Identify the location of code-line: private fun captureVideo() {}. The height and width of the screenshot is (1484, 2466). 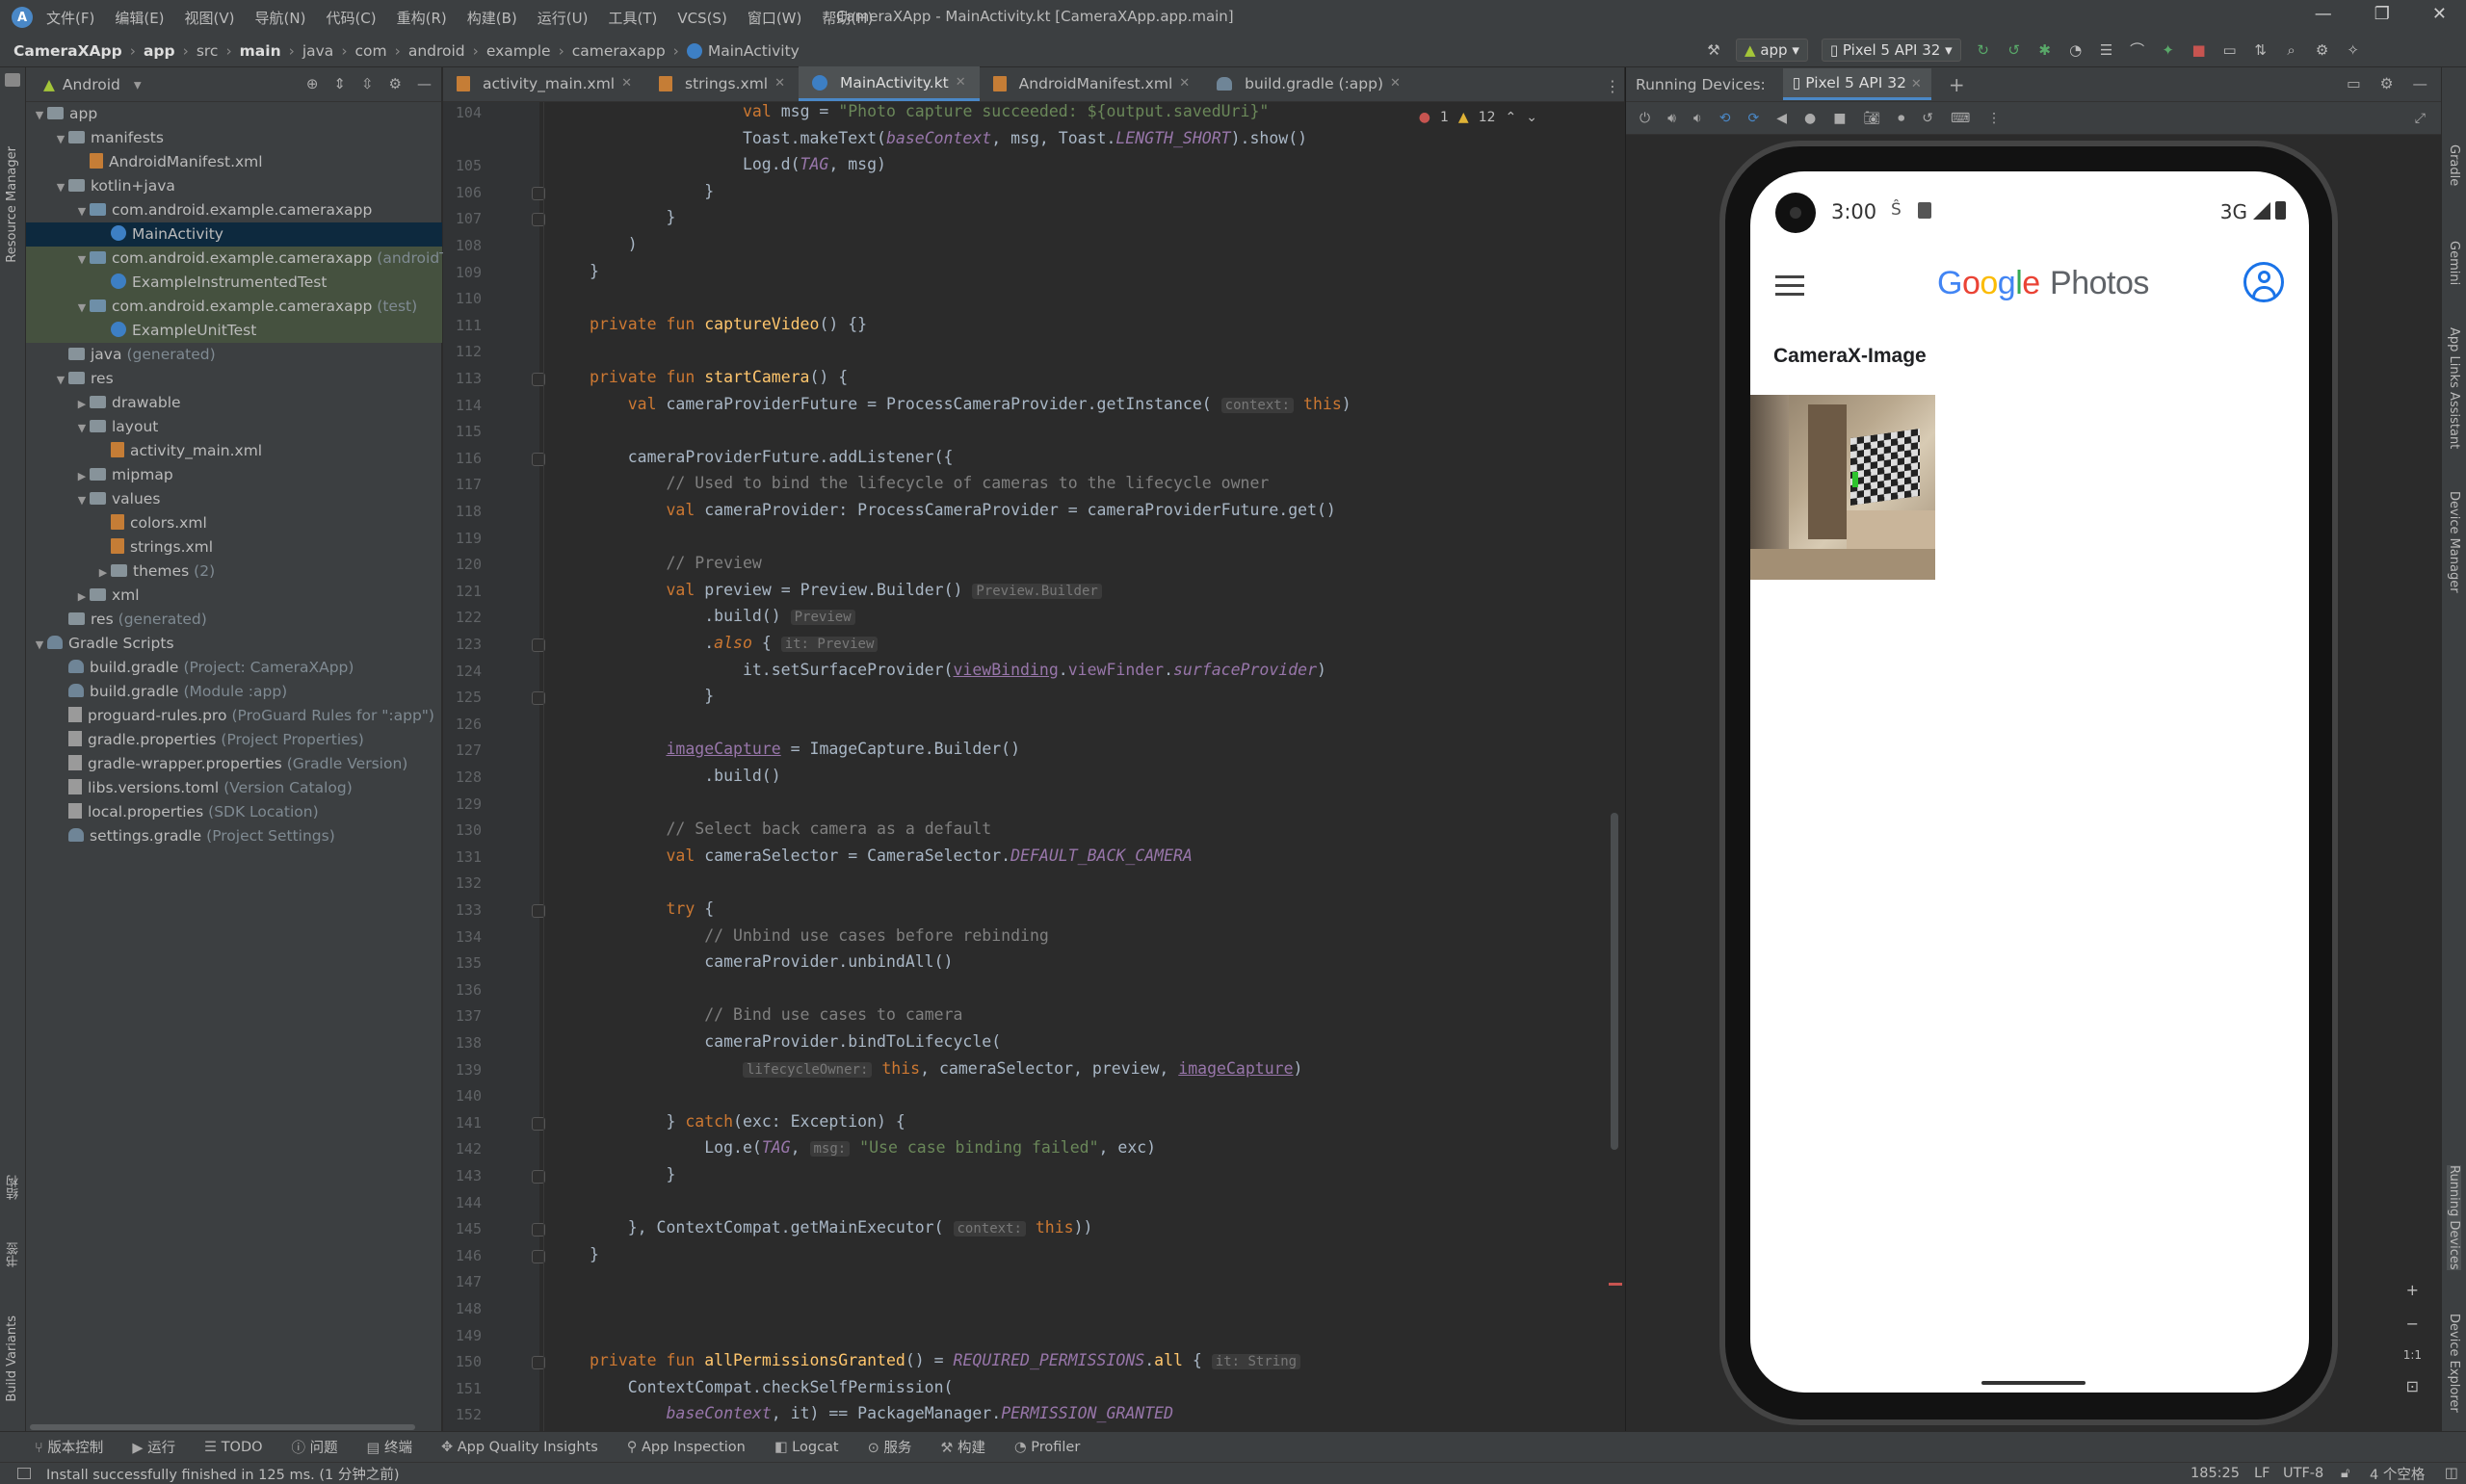
(728, 324).